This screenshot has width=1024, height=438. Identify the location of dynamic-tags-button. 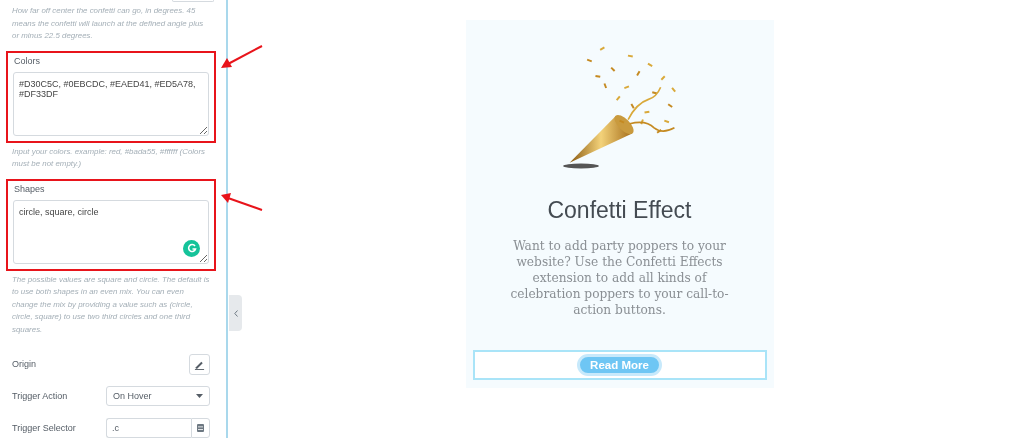
(200, 428).